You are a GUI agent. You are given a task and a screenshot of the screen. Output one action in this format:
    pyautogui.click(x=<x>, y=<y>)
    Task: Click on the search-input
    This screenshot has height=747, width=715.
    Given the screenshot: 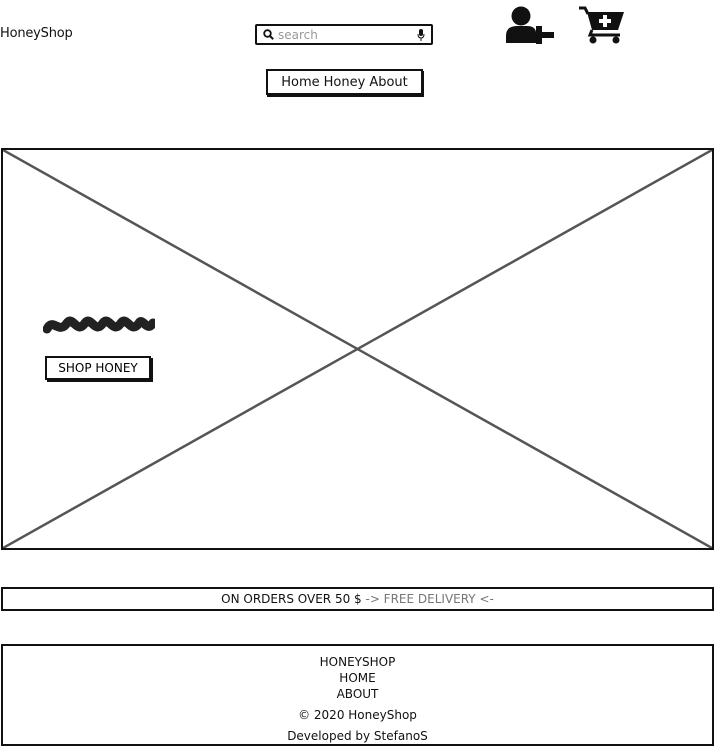 What is the action you would take?
    pyautogui.click(x=343, y=34)
    